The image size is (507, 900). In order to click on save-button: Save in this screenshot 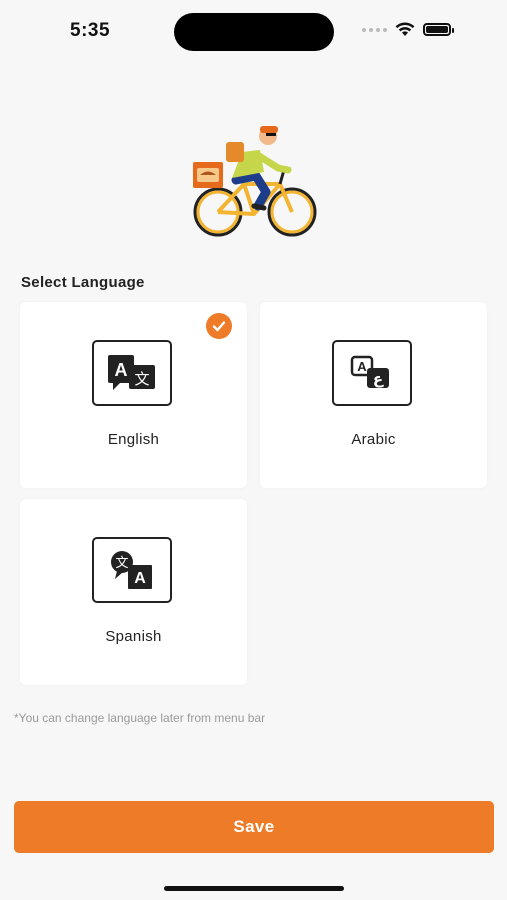, I will do `click(254, 827)`.